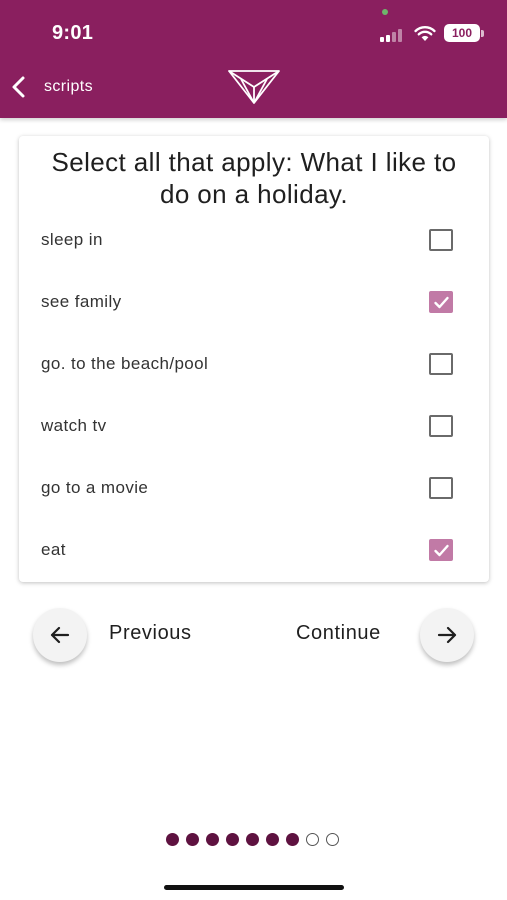  What do you see at coordinates (95, 487) in the screenshot?
I see `option-label: go to a movie` at bounding box center [95, 487].